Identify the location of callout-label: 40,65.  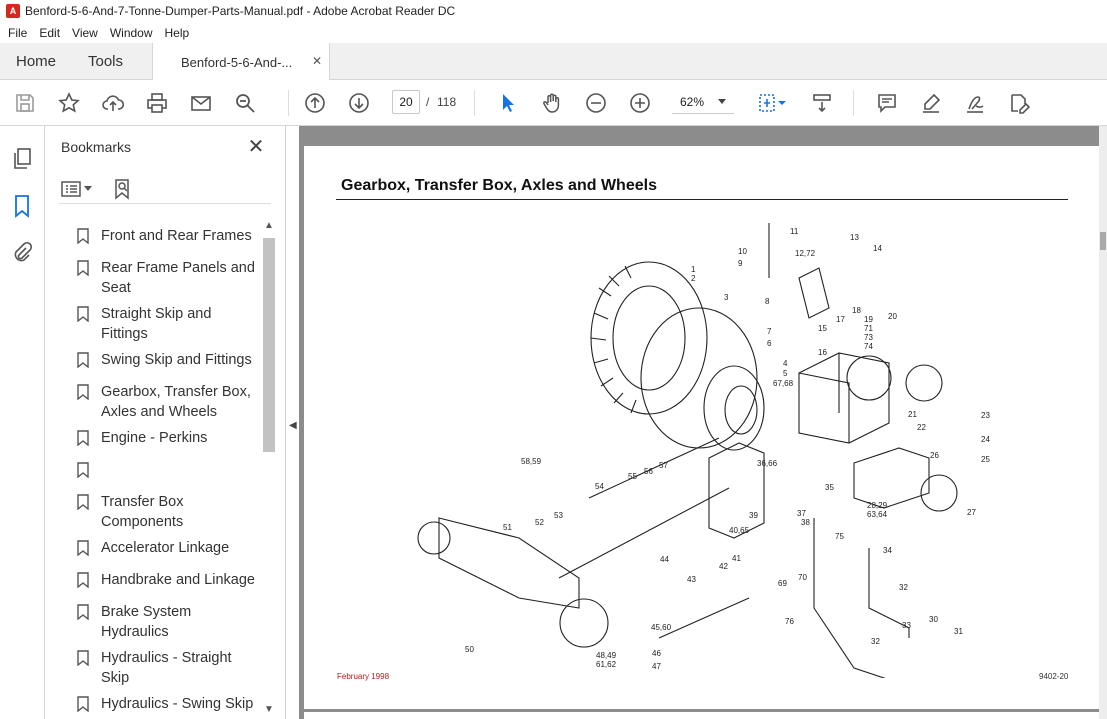
(739, 530).